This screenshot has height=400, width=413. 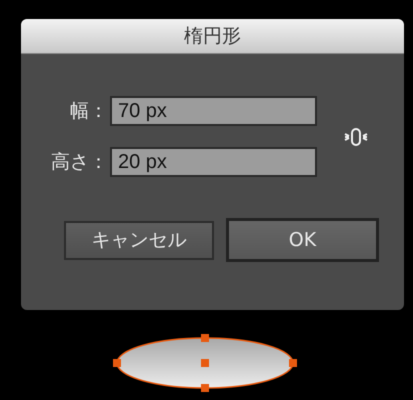 I want to click on input-field: 20 px, so click(x=213, y=162).